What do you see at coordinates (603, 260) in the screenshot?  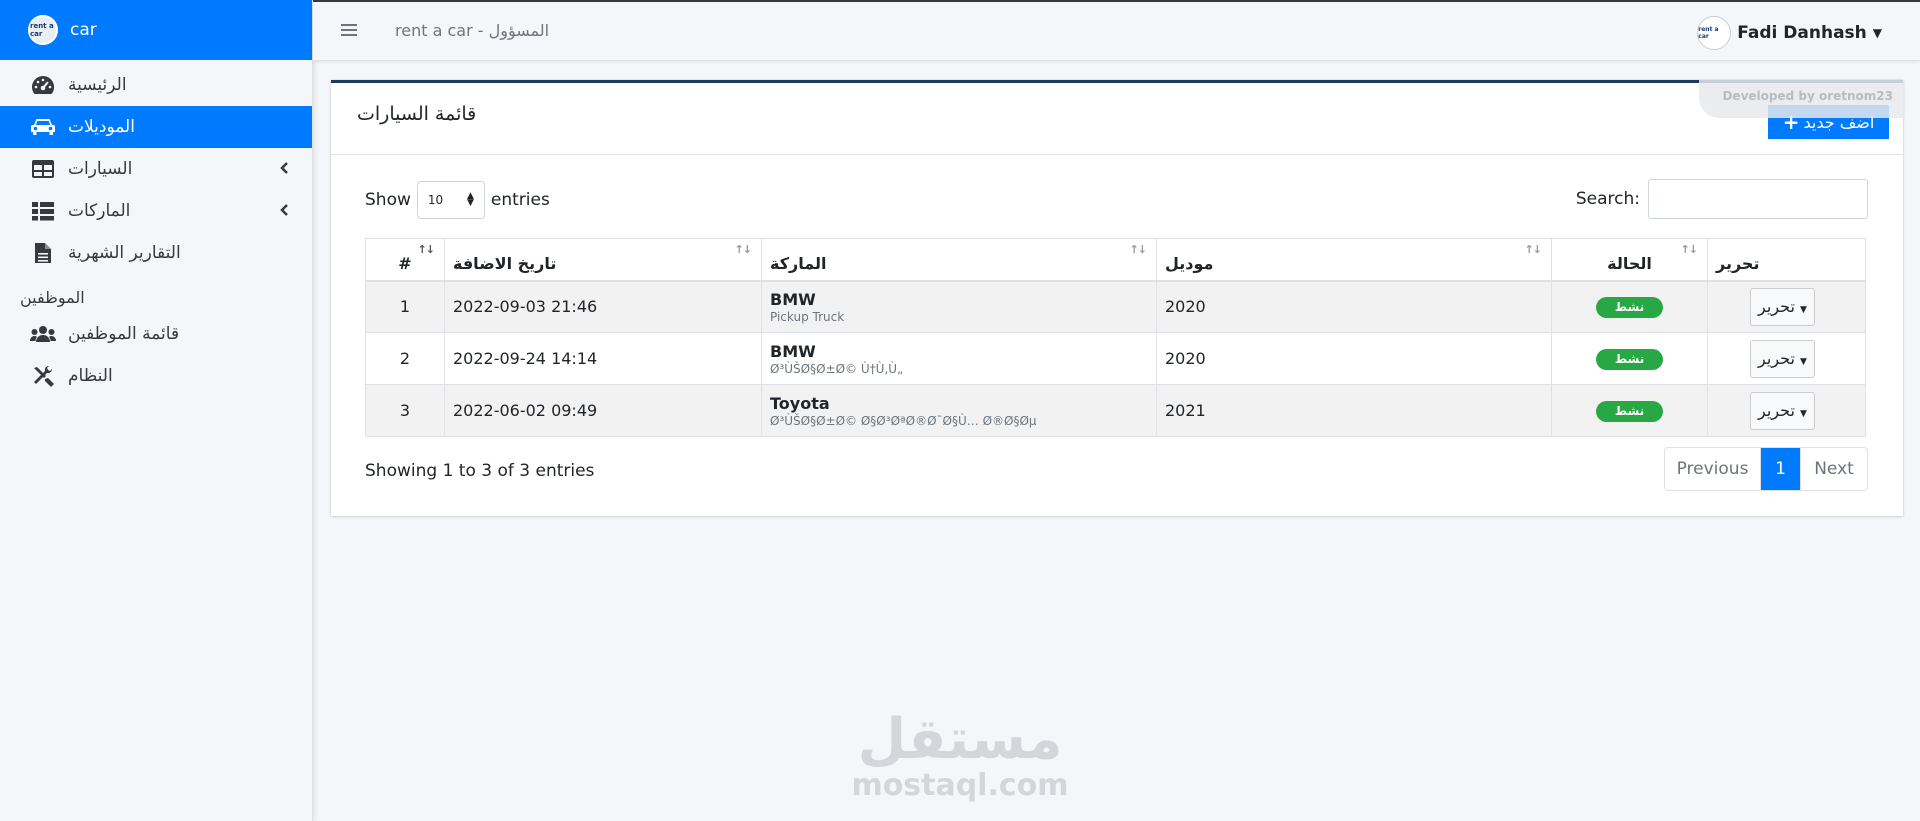 I see `column-header-date: تاريخ الاضافة ↑↓` at bounding box center [603, 260].